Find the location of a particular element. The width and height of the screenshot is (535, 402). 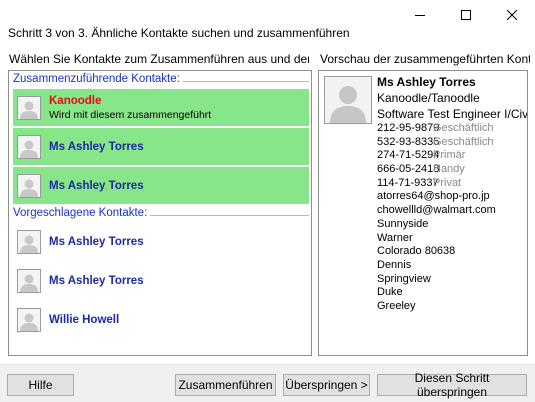

merge-target-note: Wird mit diesem zusammengeführt is located at coordinates (130, 114).